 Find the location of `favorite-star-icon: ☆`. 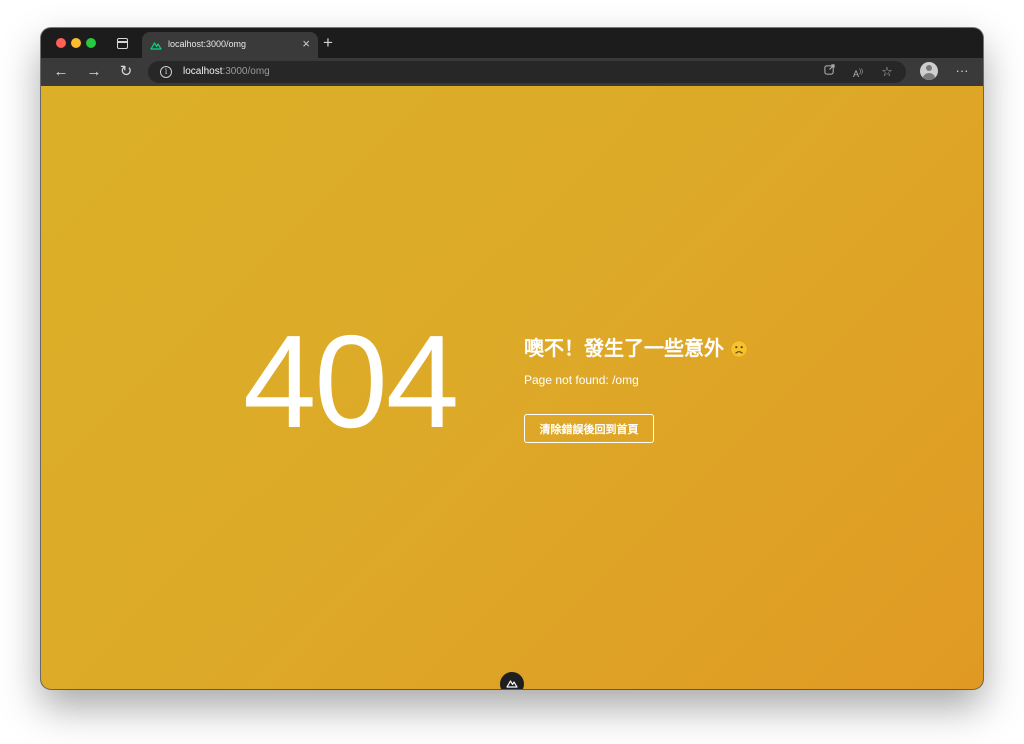

favorite-star-icon: ☆ is located at coordinates (887, 72).